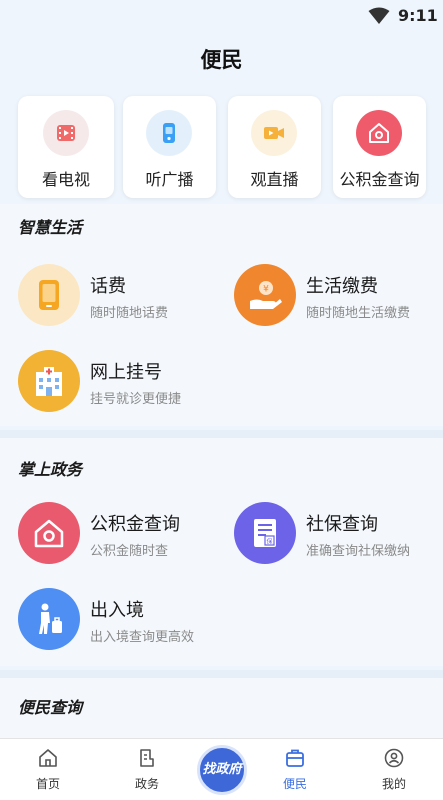 Image resolution: width=443 pixels, height=800 pixels. Describe the element at coordinates (49, 381) in the screenshot. I see `hospital-icon` at that location.